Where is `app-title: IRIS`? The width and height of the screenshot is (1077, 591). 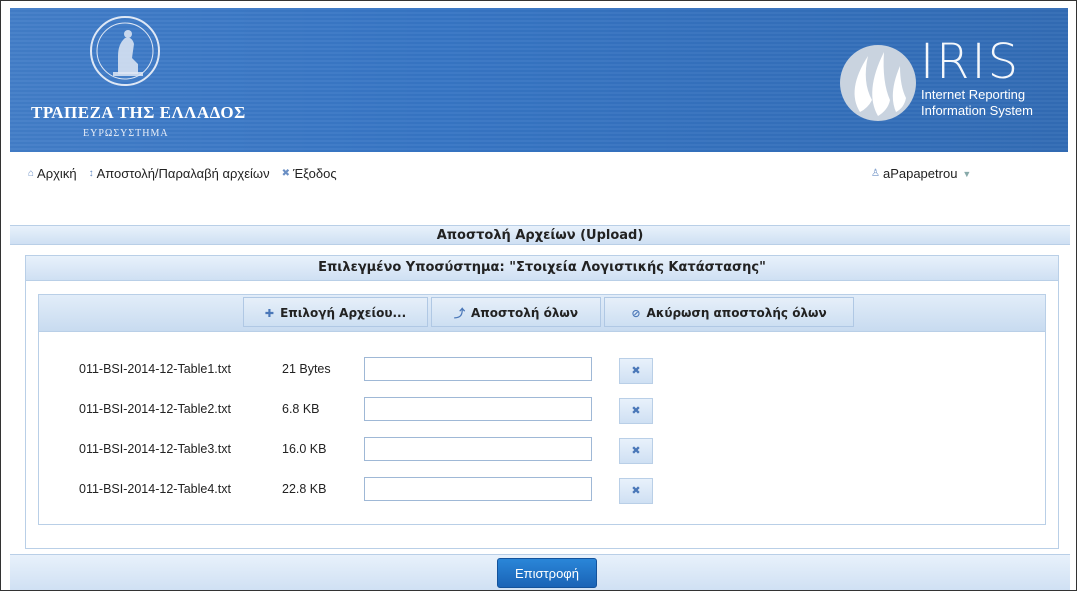
app-title: IRIS is located at coordinates (970, 62).